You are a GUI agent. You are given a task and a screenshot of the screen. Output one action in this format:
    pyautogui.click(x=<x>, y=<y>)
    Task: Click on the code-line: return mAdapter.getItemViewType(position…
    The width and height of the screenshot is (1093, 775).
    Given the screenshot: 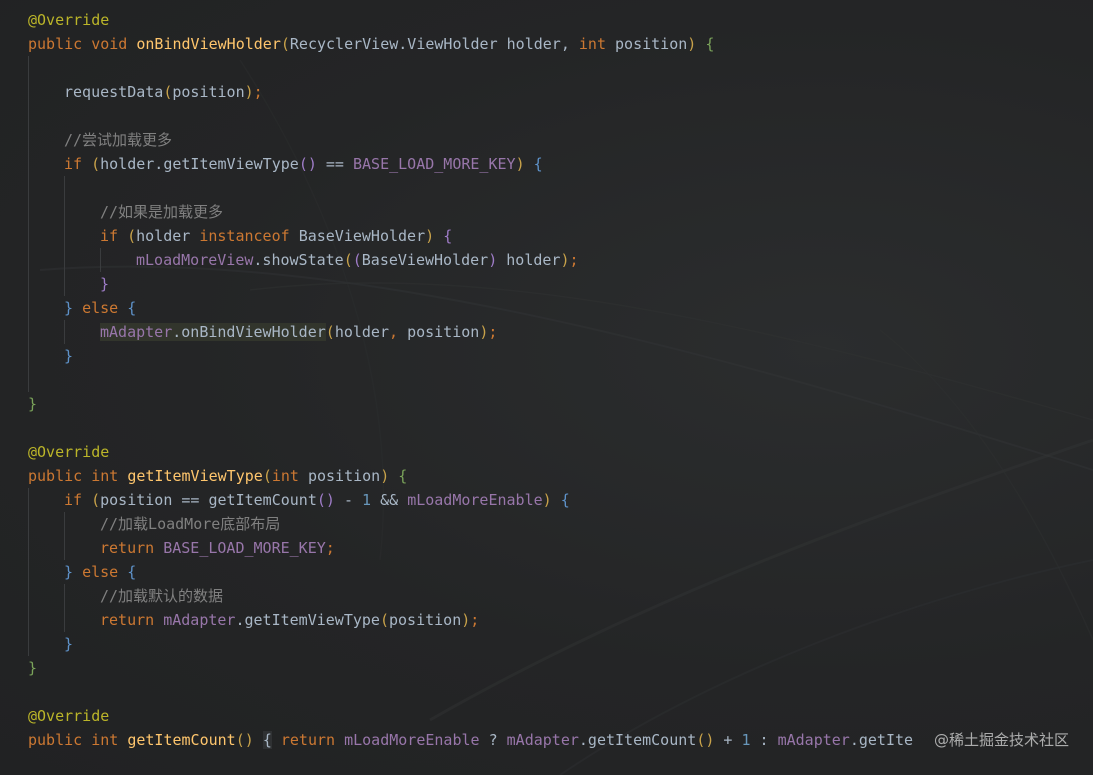 What is the action you would take?
    pyautogui.click(x=546, y=620)
    